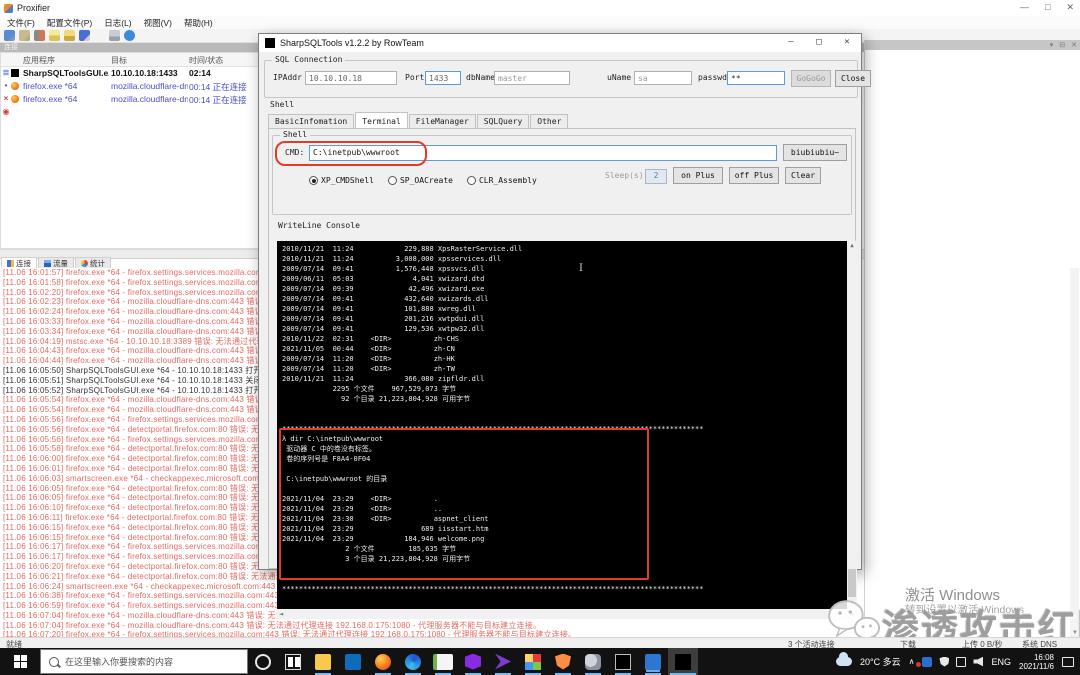 Image resolution: width=1080 pixels, height=675 pixels. Describe the element at coordinates (853, 614) in the screenshot. I see `scroll-right-icon: ►` at that location.